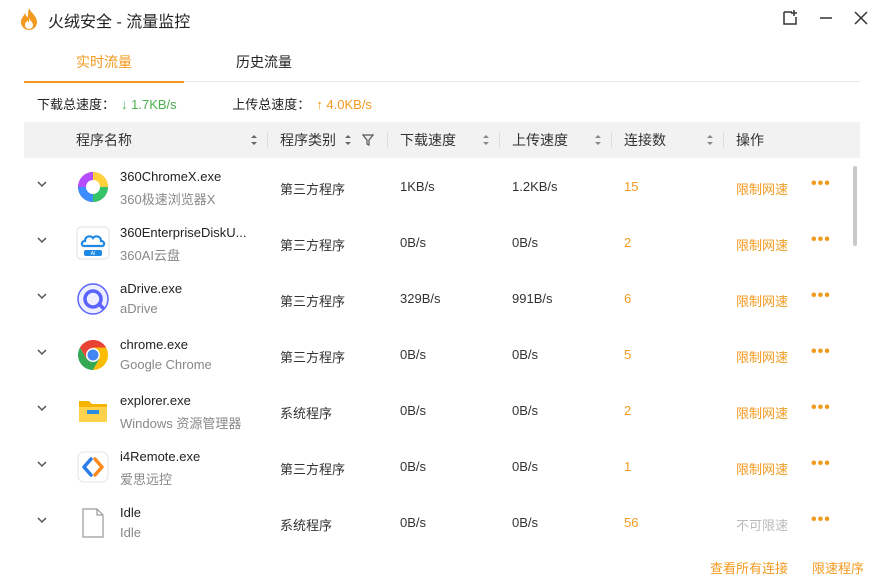  I want to click on limit-speed-unavailable: 不可限速, so click(762, 525).